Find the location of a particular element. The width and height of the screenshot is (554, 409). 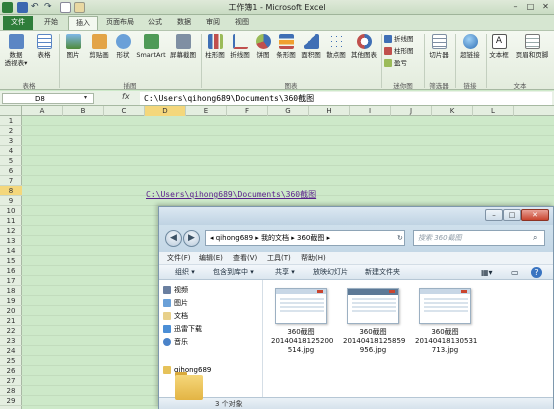

row-header: 5 is located at coordinates (11, 161).